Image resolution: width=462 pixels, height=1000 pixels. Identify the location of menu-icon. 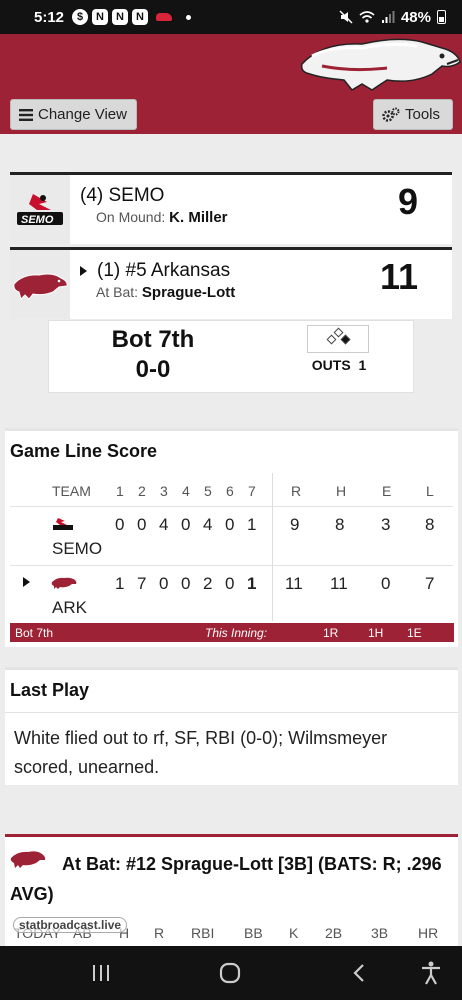
(26, 114).